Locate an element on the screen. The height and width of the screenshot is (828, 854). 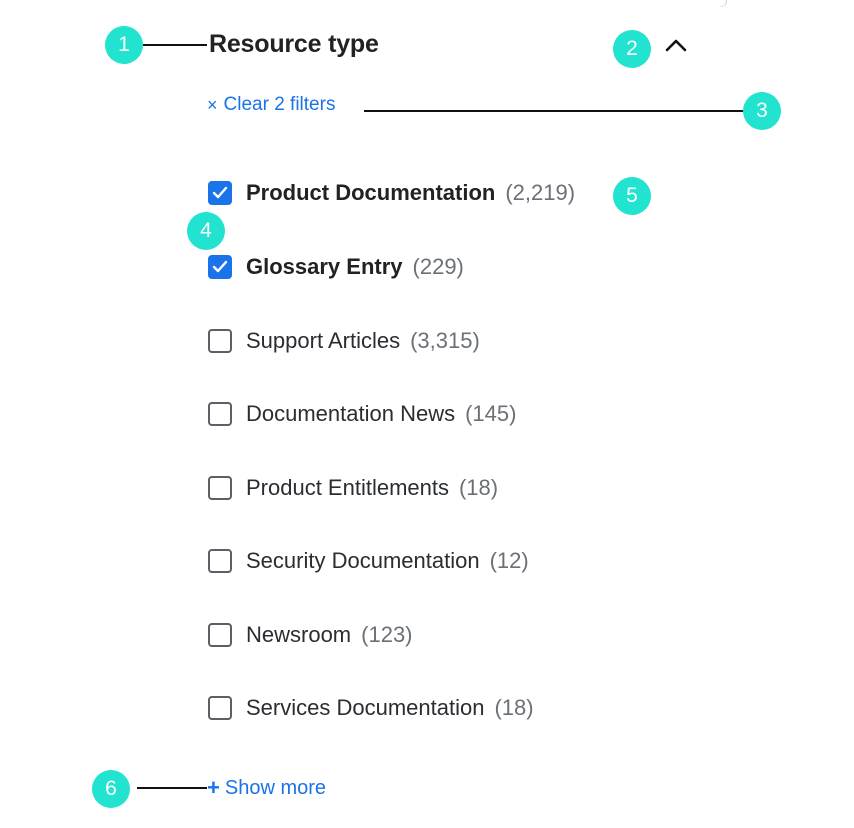
show-more-link: + Show more is located at coordinates (266, 788).